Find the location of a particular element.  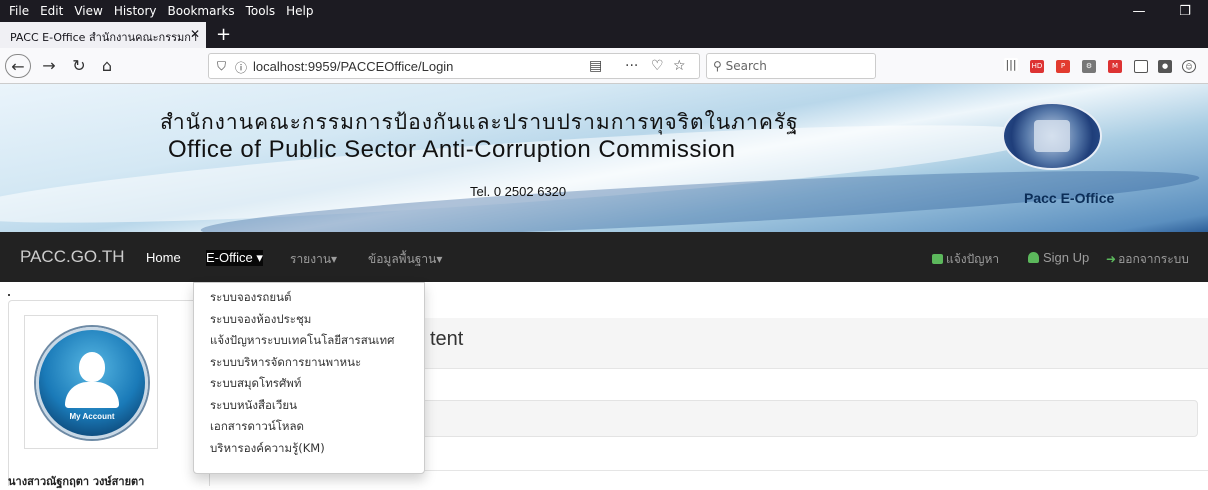

extension-icon: ● is located at coordinates (1165, 66).